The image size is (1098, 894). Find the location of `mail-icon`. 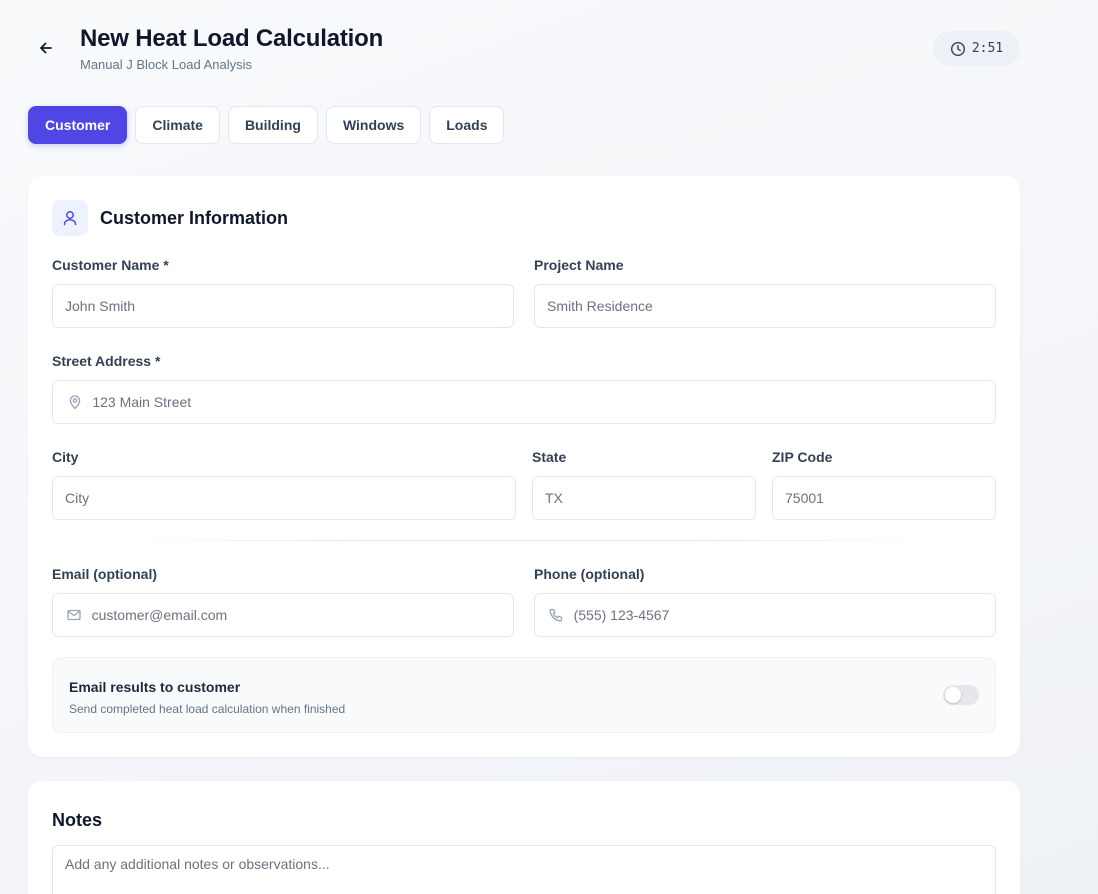

mail-icon is located at coordinates (74, 615).